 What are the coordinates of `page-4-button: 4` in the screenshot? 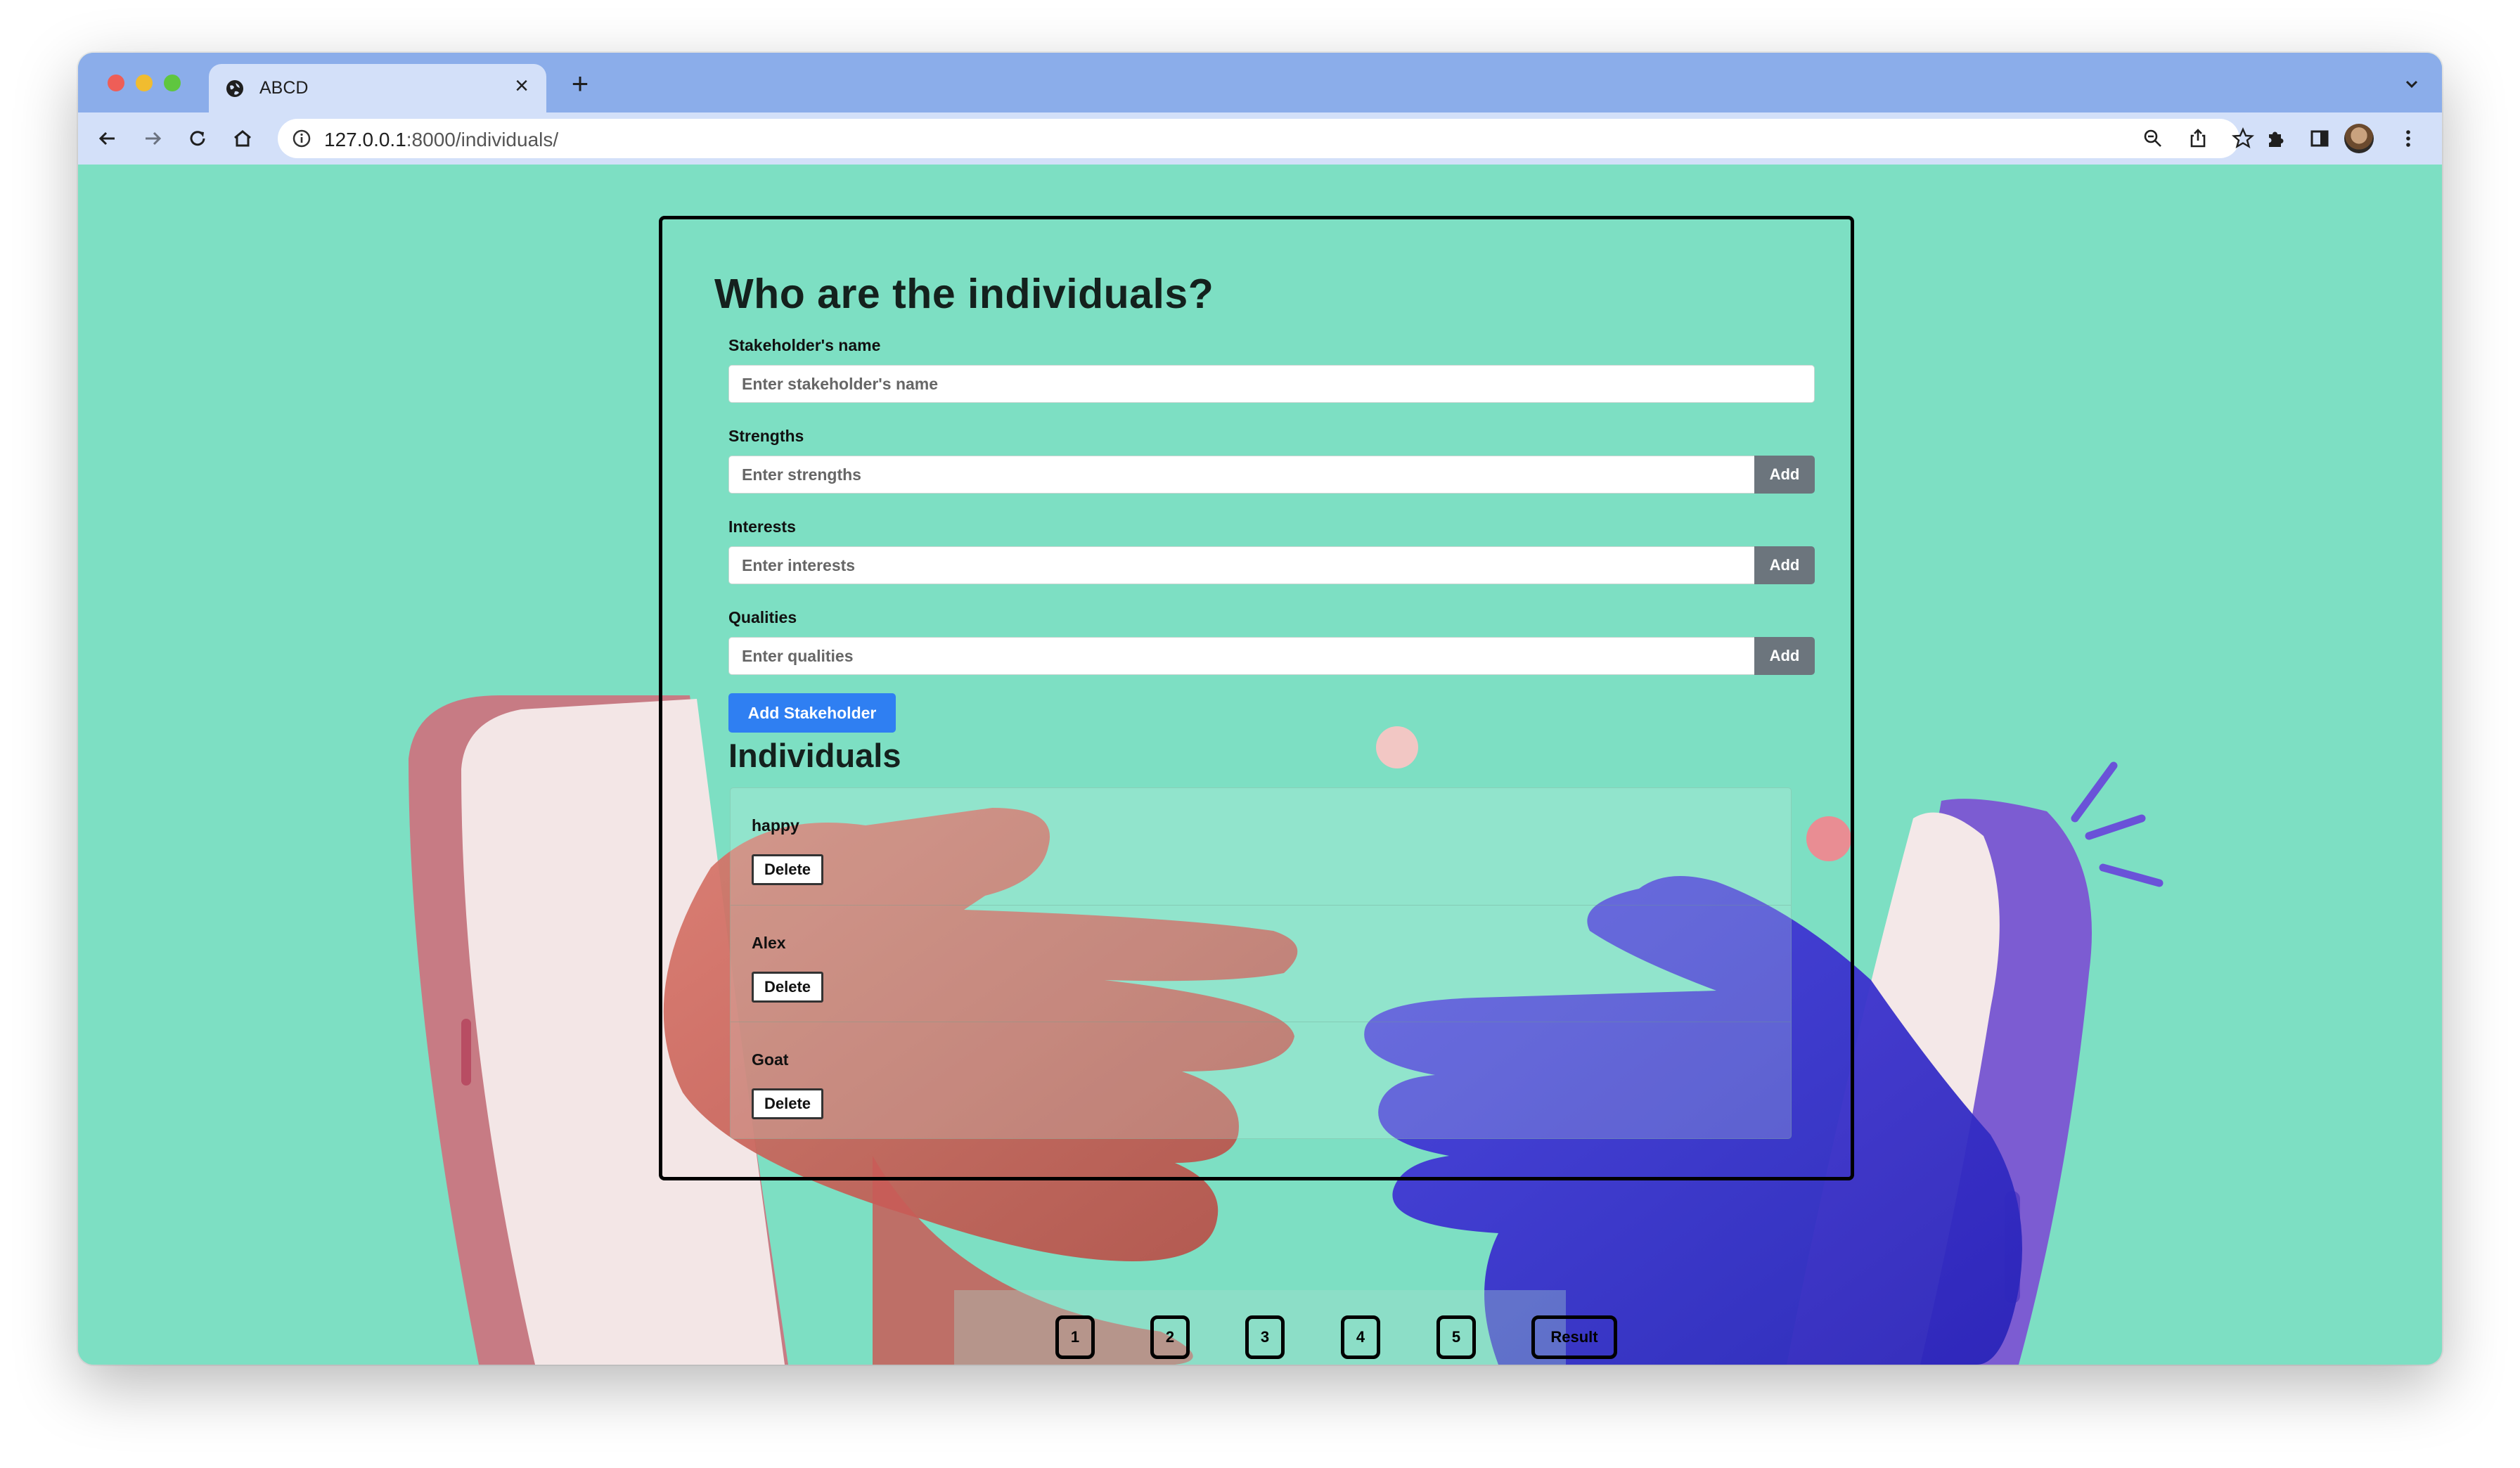 It's located at (1360, 1337).